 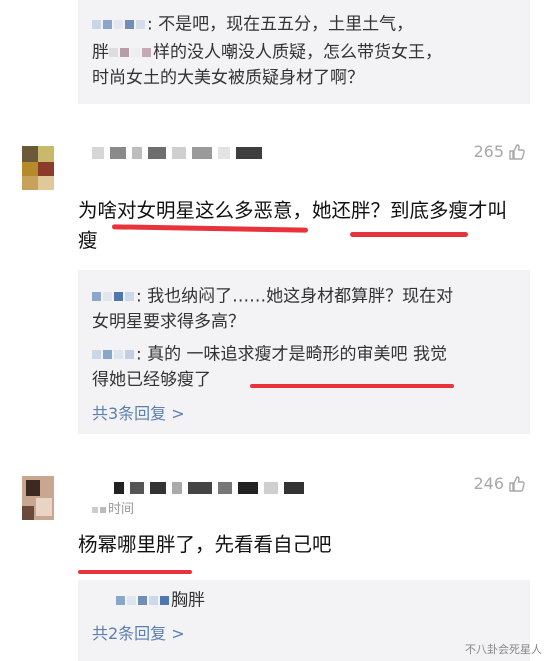 What do you see at coordinates (295, 296) in the screenshot?
I see `reply-text: : 我也纳闷了……她这身材都算胖？现在对` at bounding box center [295, 296].